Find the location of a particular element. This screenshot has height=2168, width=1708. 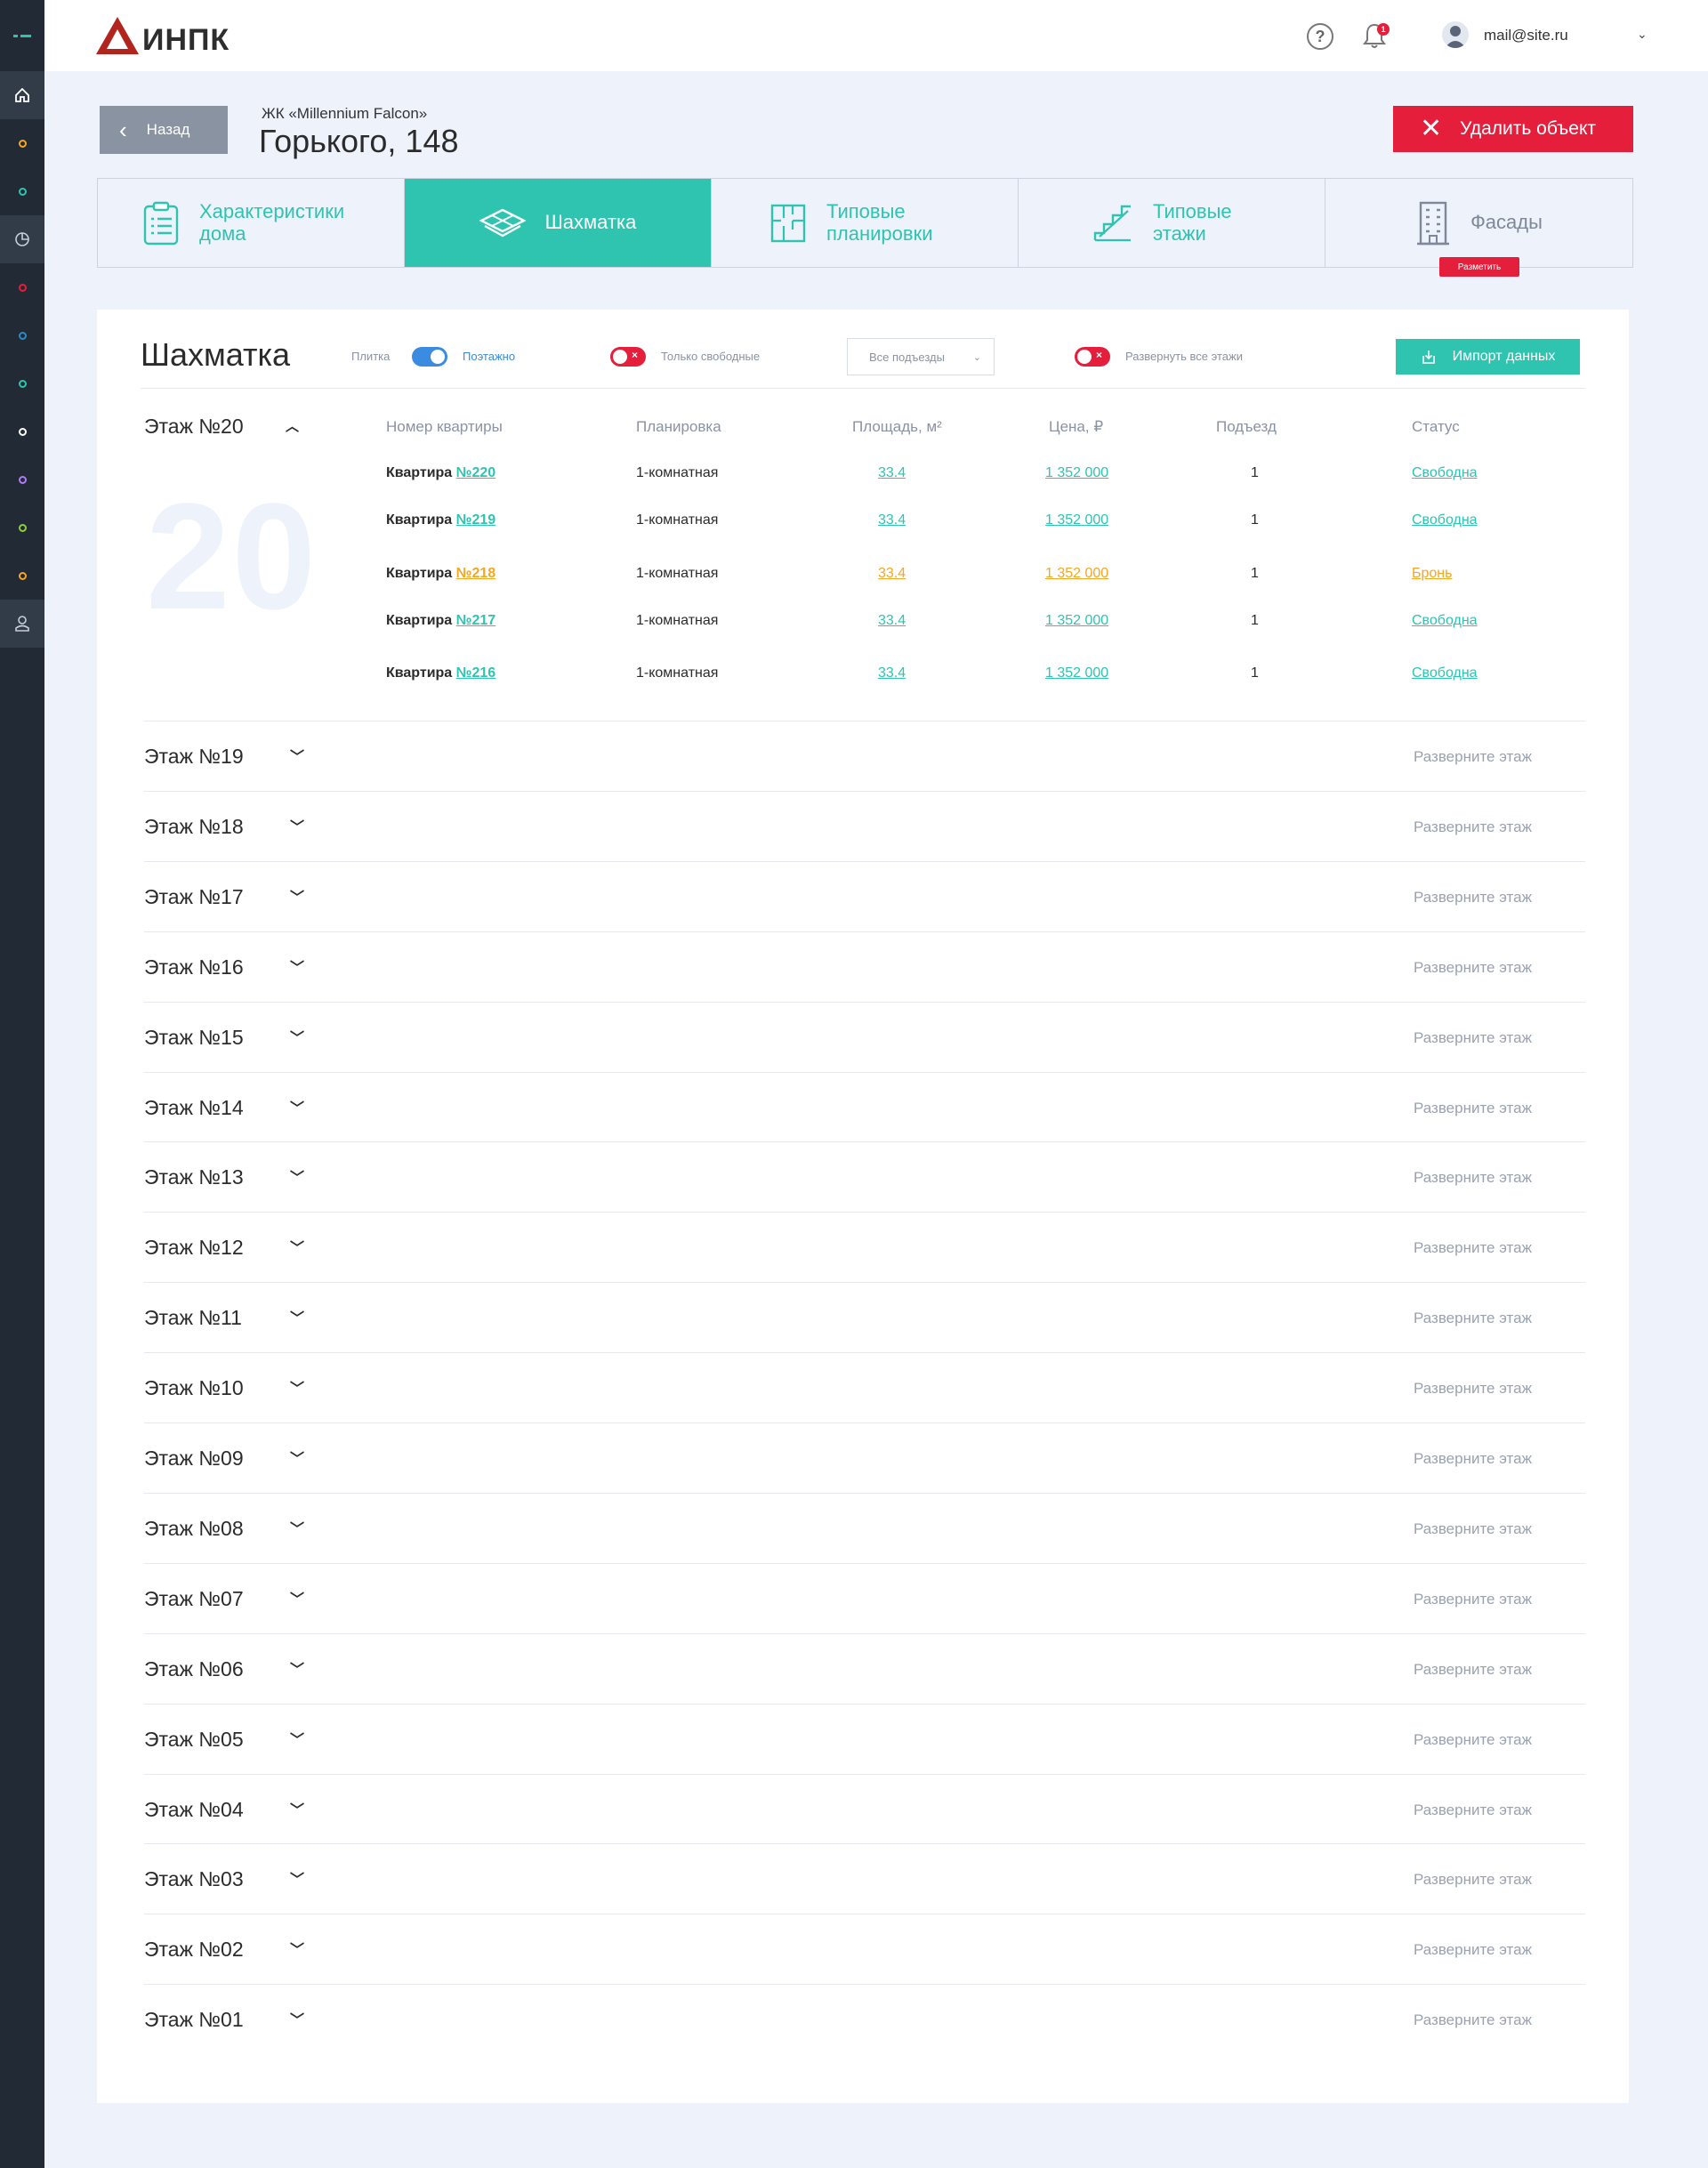

floor-title: Этаж №19 is located at coordinates (194, 757).